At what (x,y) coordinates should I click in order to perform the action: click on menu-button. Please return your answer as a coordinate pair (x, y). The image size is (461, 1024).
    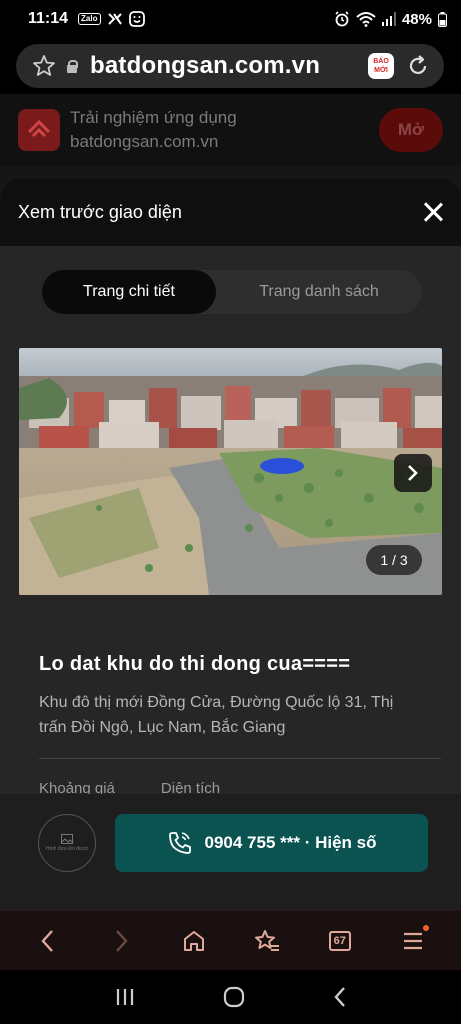
    Looking at the image, I should click on (413, 941).